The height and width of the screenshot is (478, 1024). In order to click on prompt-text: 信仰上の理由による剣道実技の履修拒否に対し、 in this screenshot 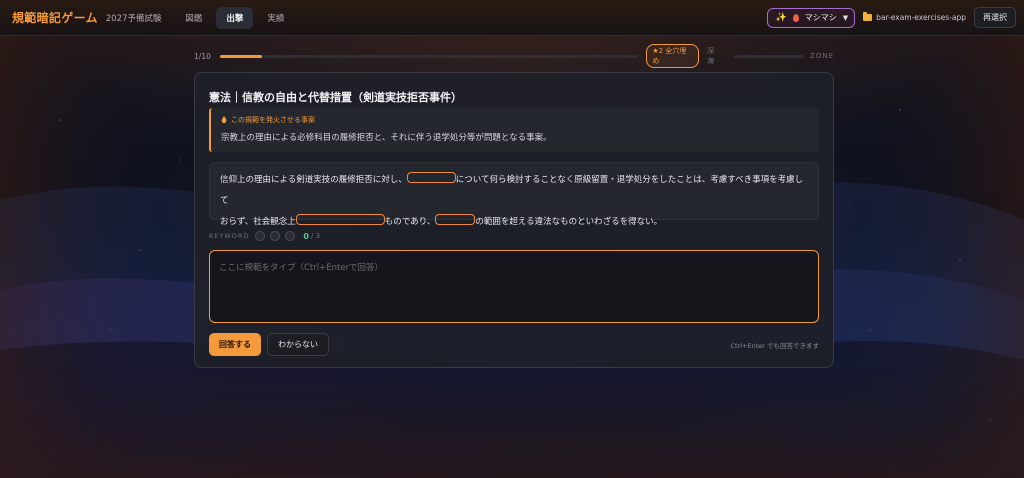, I will do `click(313, 180)`.